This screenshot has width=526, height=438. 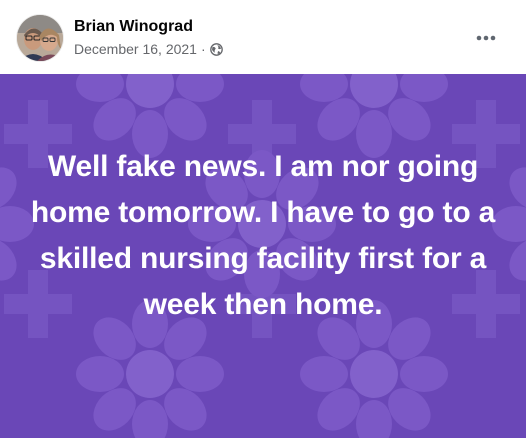 I want to click on globe-icon, so click(x=216, y=49).